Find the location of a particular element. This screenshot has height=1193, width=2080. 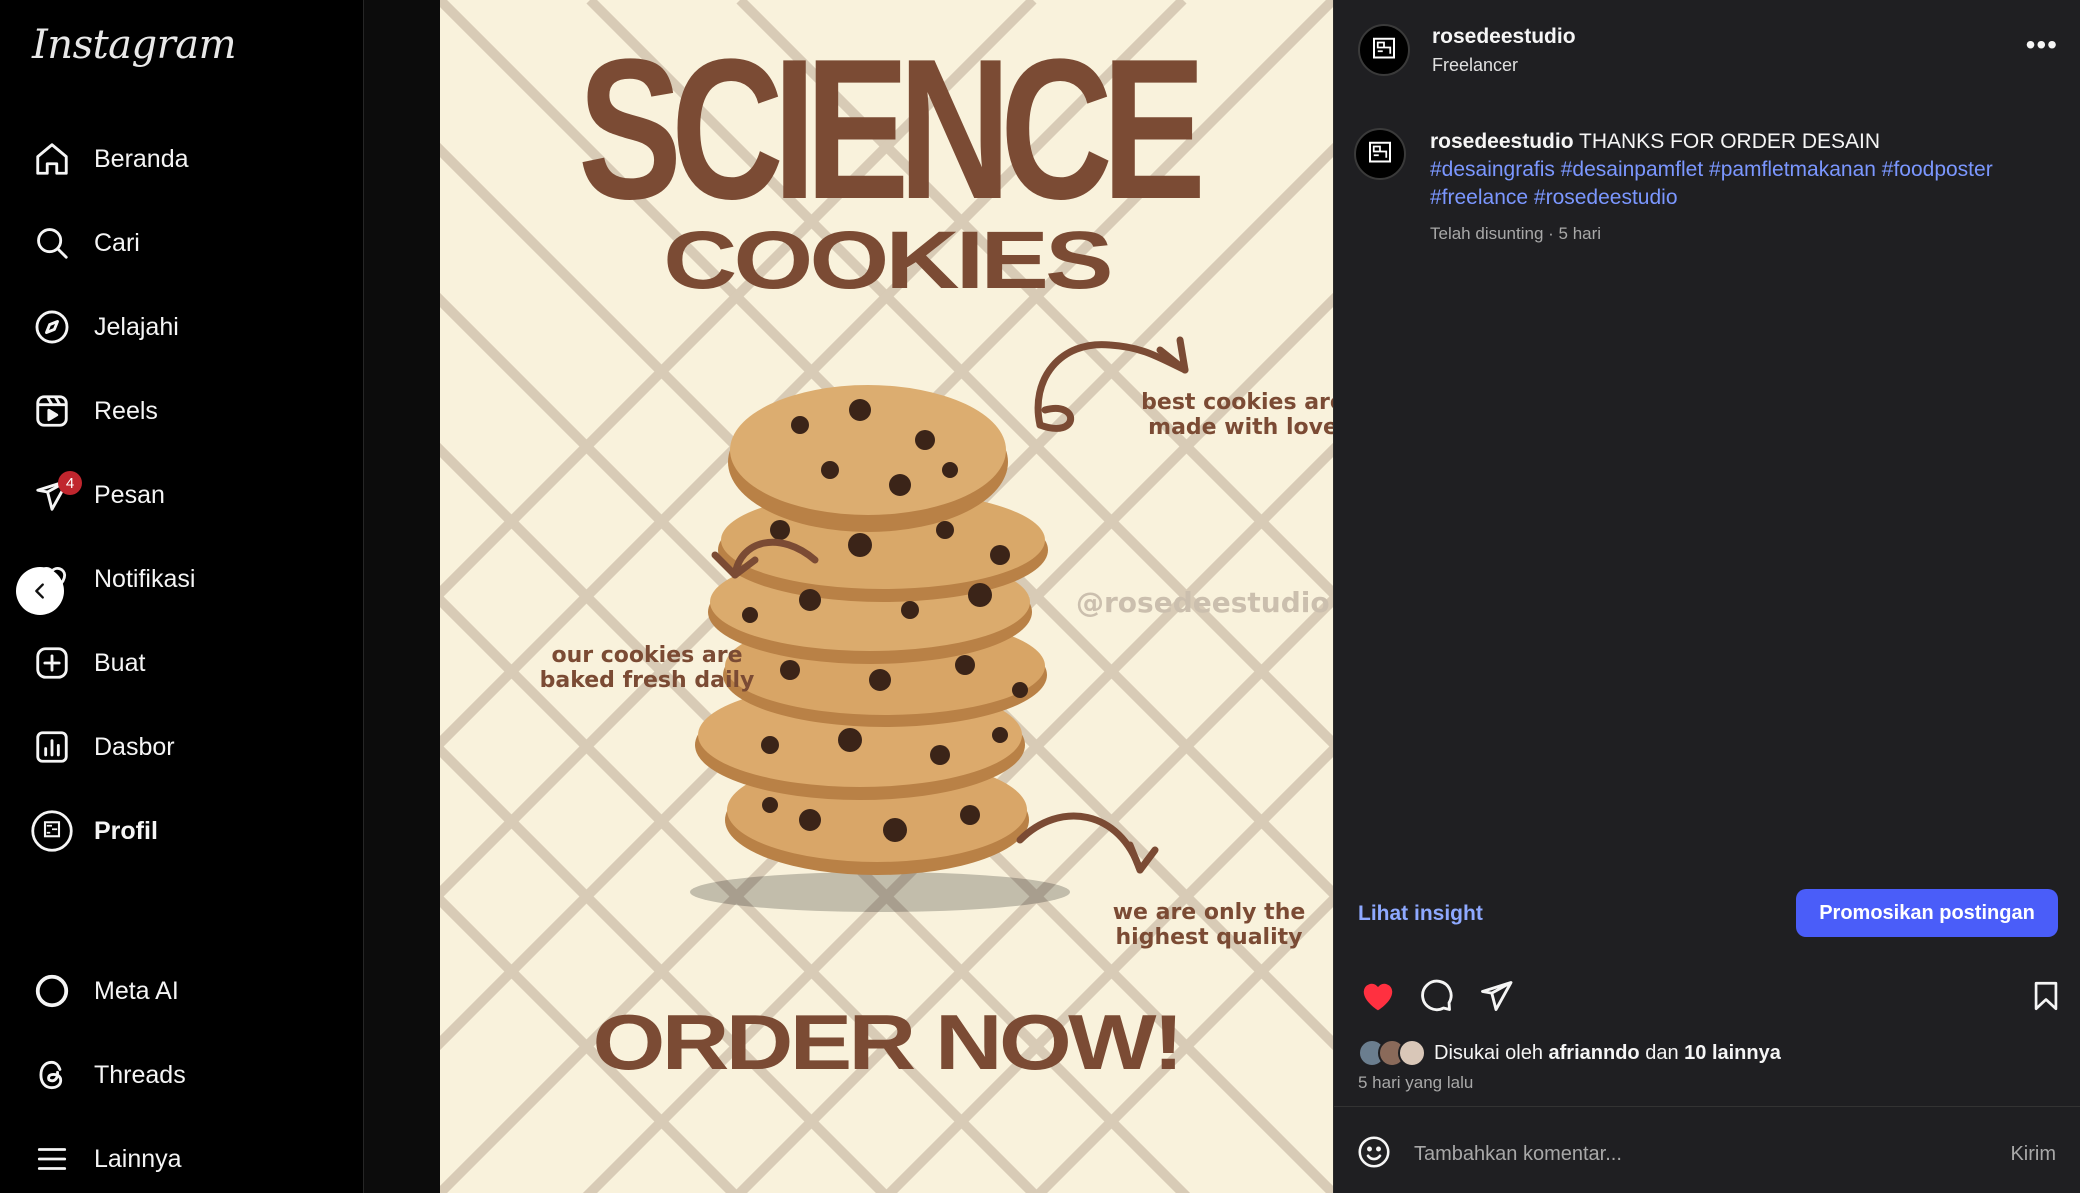

sidebar-item-label: Pesan is located at coordinates (129, 494).